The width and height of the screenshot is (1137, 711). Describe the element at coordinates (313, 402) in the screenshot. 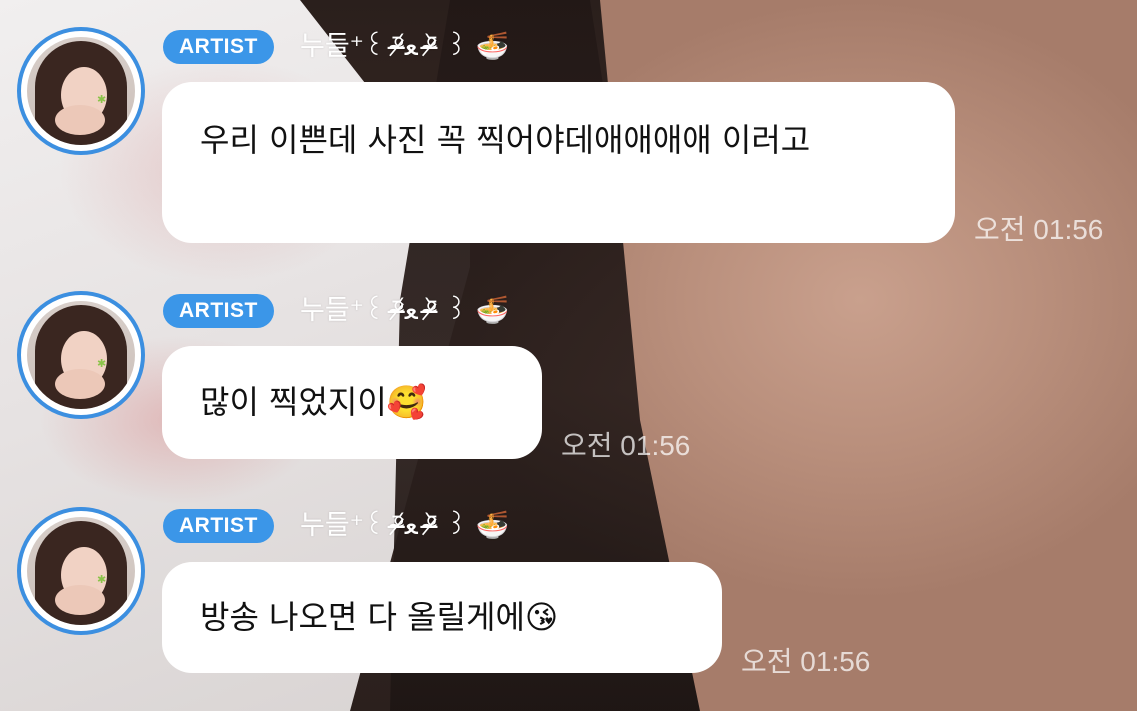

I see `message-text: 많이 찍었지이🥰` at that location.